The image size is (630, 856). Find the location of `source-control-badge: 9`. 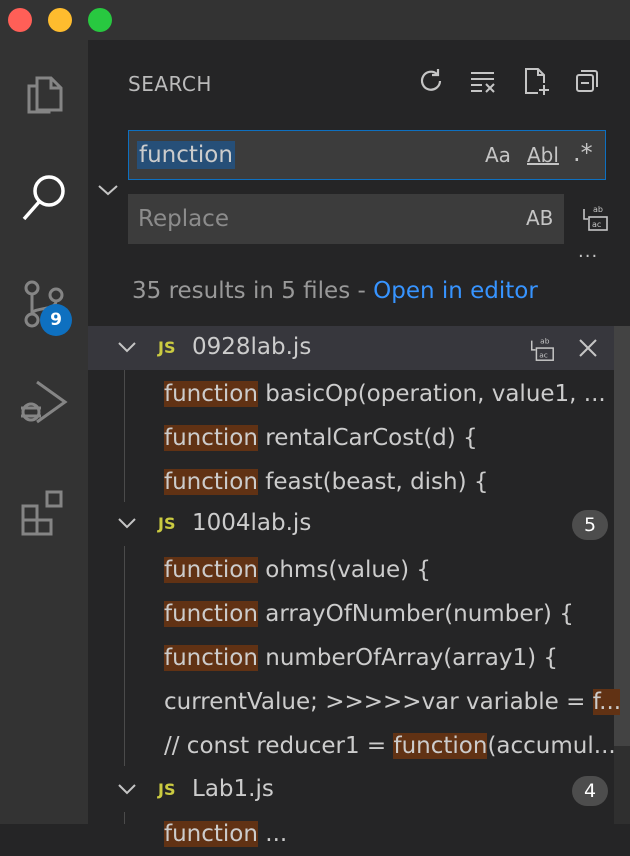

source-control-badge: 9 is located at coordinates (56, 320).